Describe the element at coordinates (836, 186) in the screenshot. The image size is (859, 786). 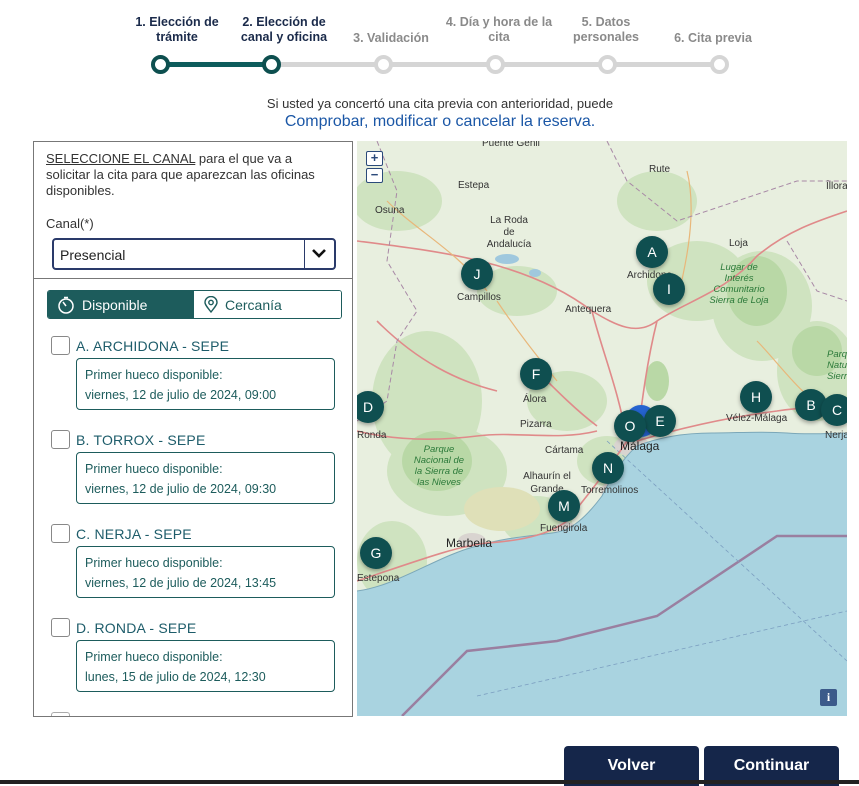
I see `map-place: Íllora` at that location.